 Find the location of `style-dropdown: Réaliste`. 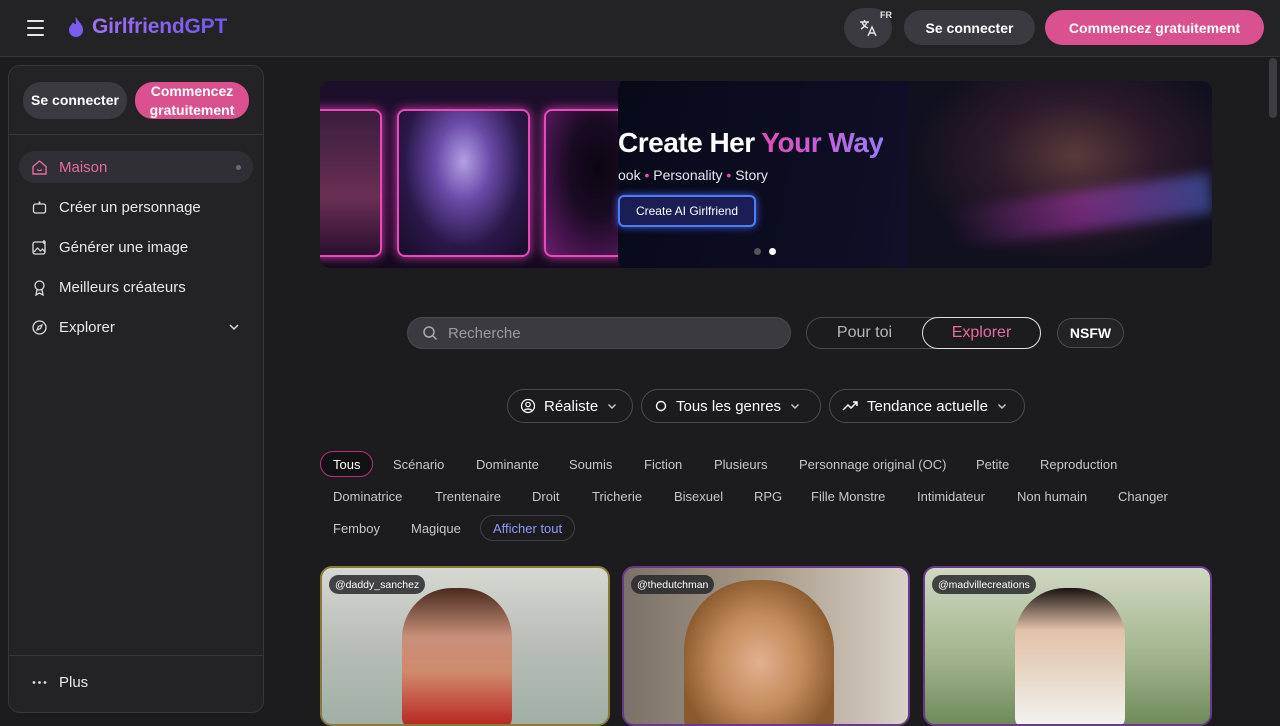

style-dropdown: Réaliste is located at coordinates (570, 406).